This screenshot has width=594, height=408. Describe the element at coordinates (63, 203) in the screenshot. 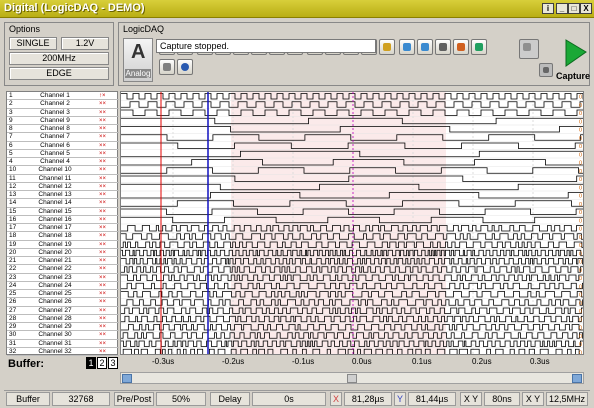

I see `channel-row: 14 Channel 14 ××` at that location.